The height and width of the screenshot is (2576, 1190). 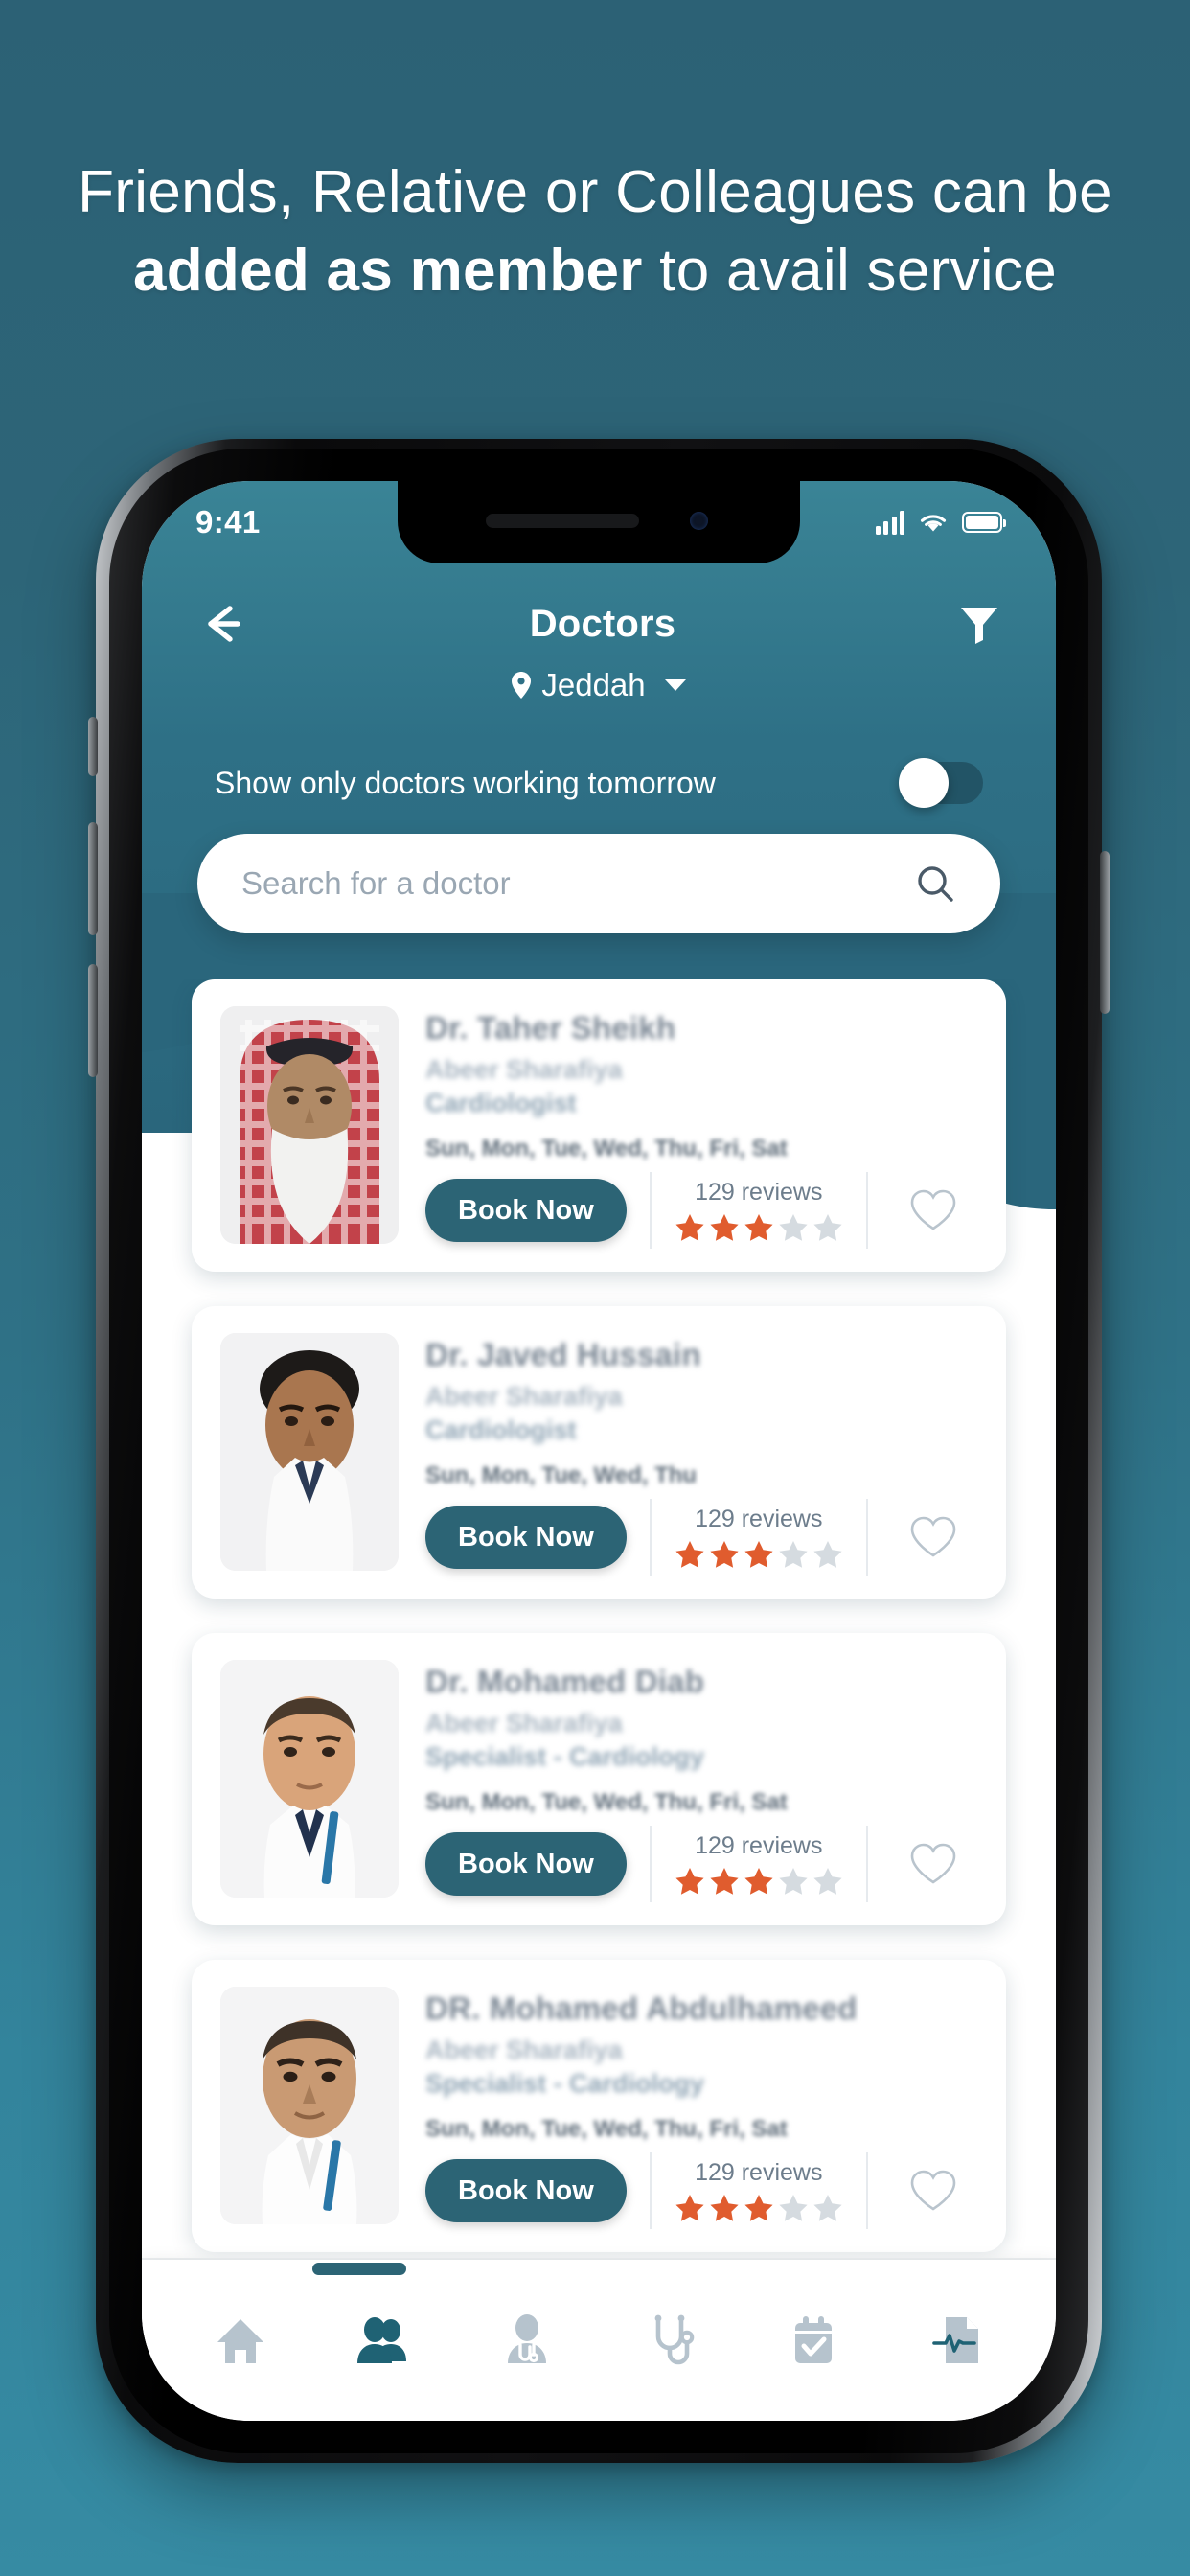 I want to click on search-bar, so click(x=599, y=883).